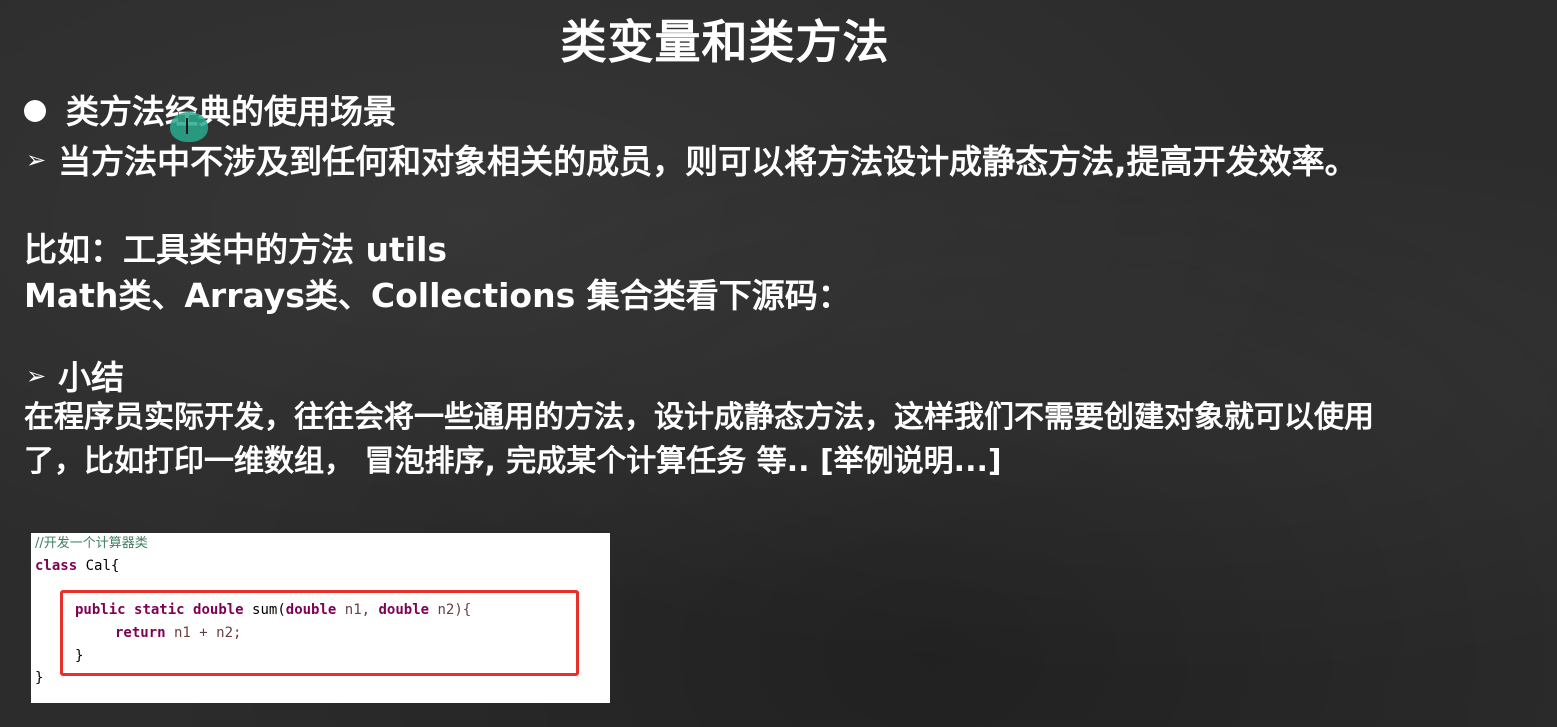  I want to click on point-text: 当方法中不涉及到任何和对象相关的成员，则可以将方法设计成静态方法,提高开发效率。, so click(708, 161).